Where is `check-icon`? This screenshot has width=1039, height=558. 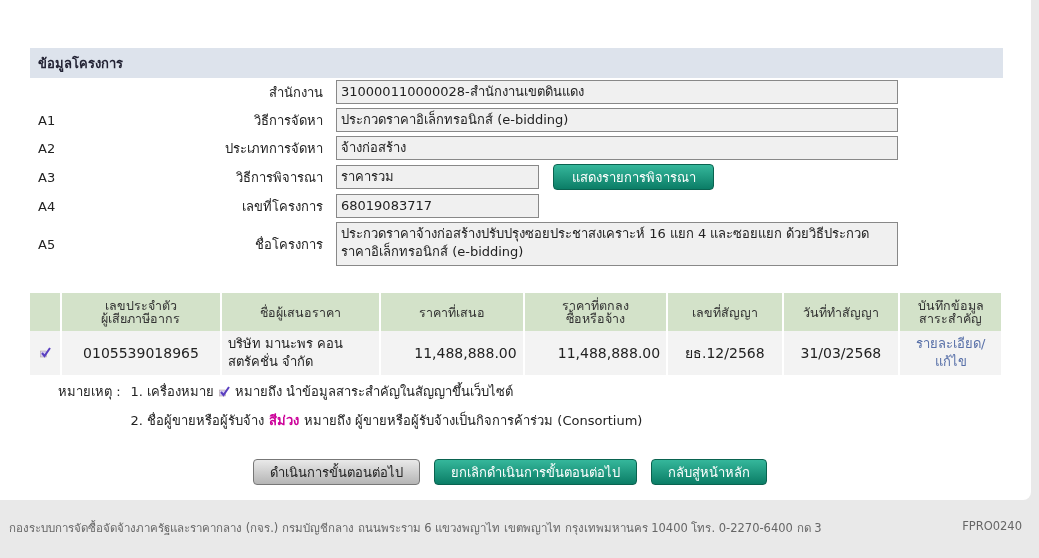
check-icon is located at coordinates (225, 391).